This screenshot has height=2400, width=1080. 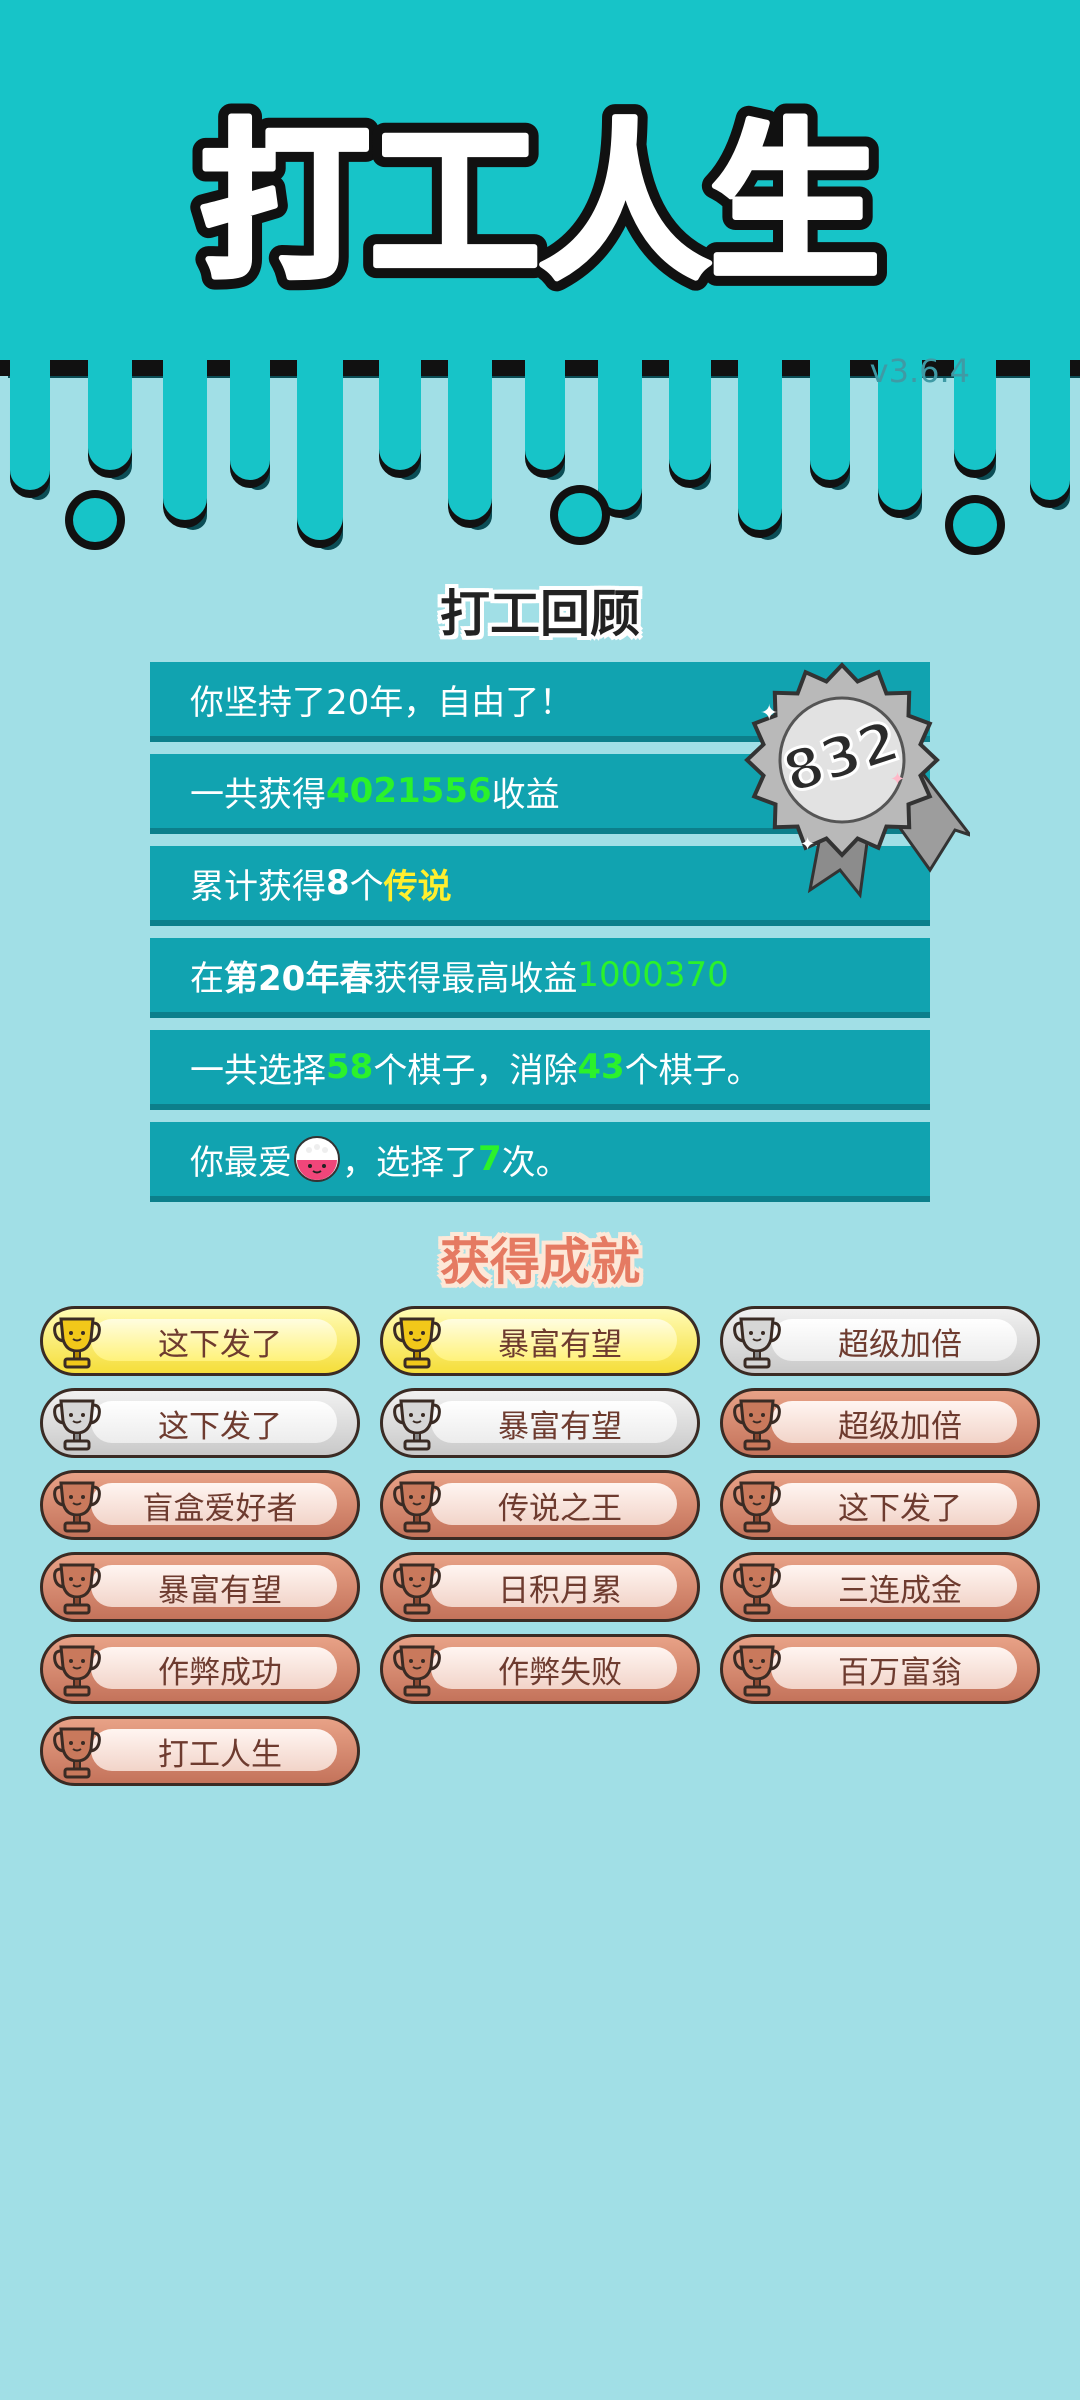 I want to click on review-text: 传说, so click(x=417, y=886).